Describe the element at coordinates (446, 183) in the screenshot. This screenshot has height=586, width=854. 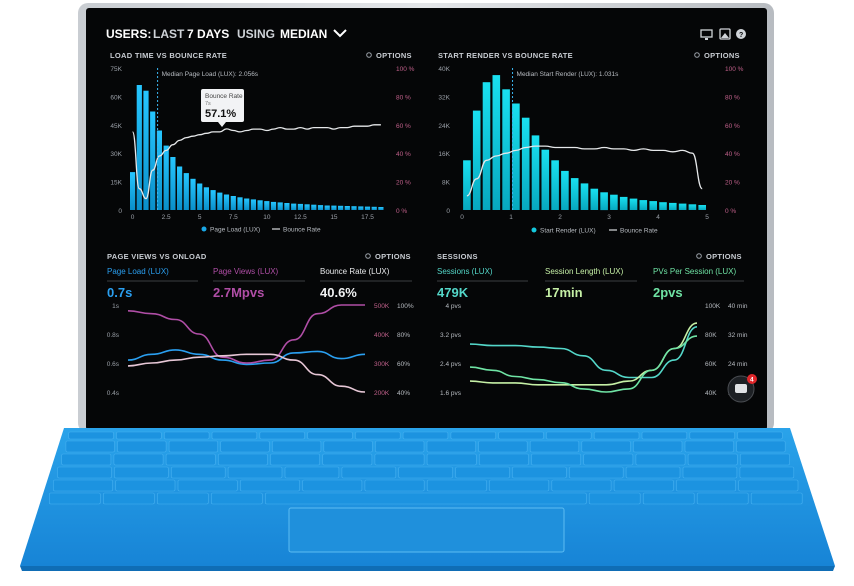
I see `y-tick-left: 8K` at that location.